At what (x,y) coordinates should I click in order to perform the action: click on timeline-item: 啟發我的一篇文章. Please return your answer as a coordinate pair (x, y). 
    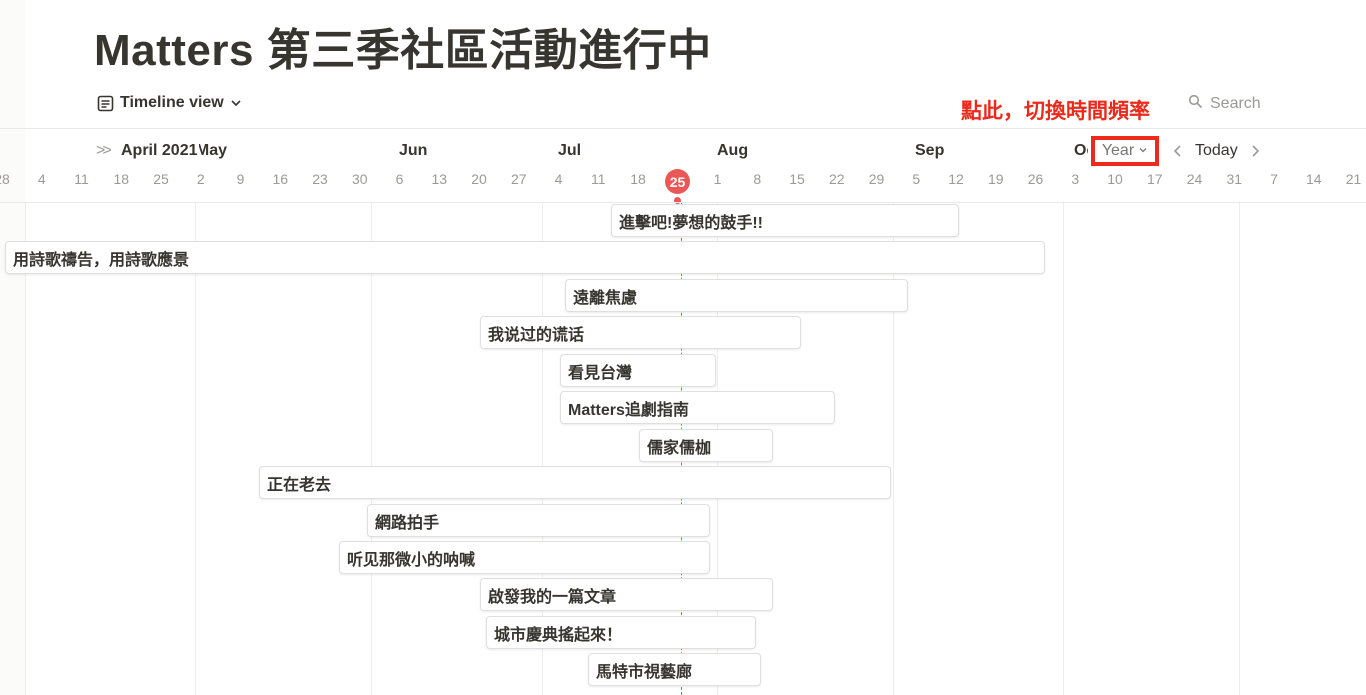
    Looking at the image, I should click on (626, 594).